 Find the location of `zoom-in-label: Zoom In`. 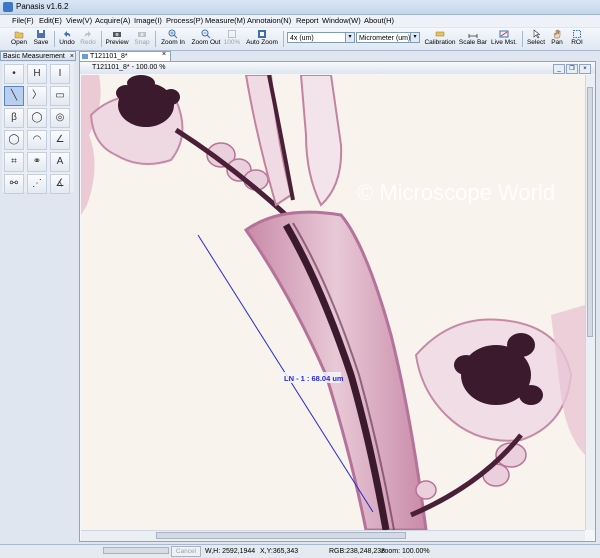

zoom-in-label: Zoom In is located at coordinates (173, 42).